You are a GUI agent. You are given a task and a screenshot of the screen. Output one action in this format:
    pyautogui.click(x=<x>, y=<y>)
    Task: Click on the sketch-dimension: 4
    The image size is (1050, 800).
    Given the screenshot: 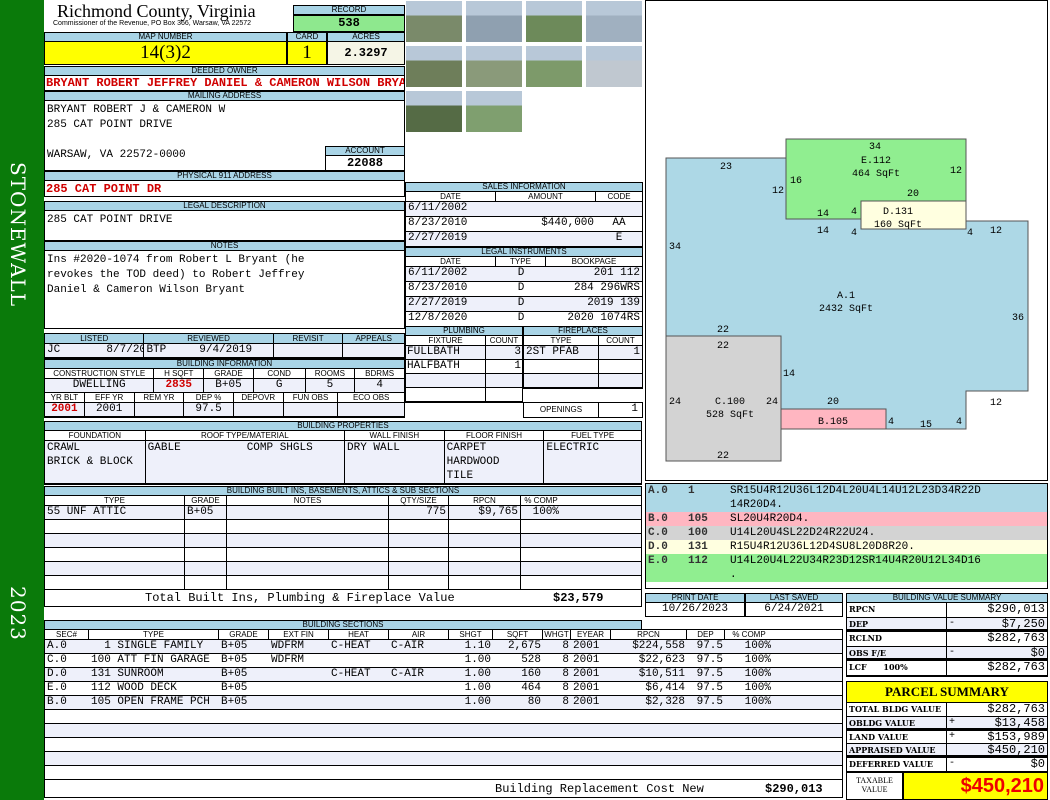 What is the action you would take?
    pyautogui.click(x=891, y=422)
    